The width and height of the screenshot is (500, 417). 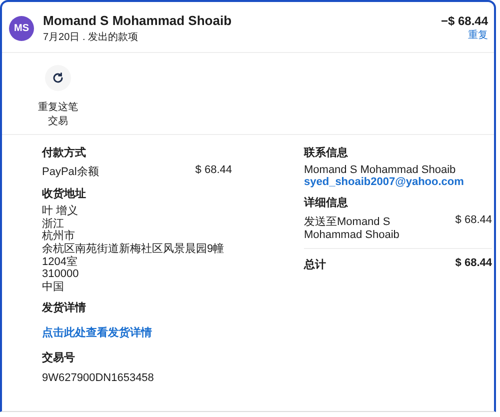 I want to click on contact-name: Momand S Mohammad Shoaib, so click(x=380, y=170).